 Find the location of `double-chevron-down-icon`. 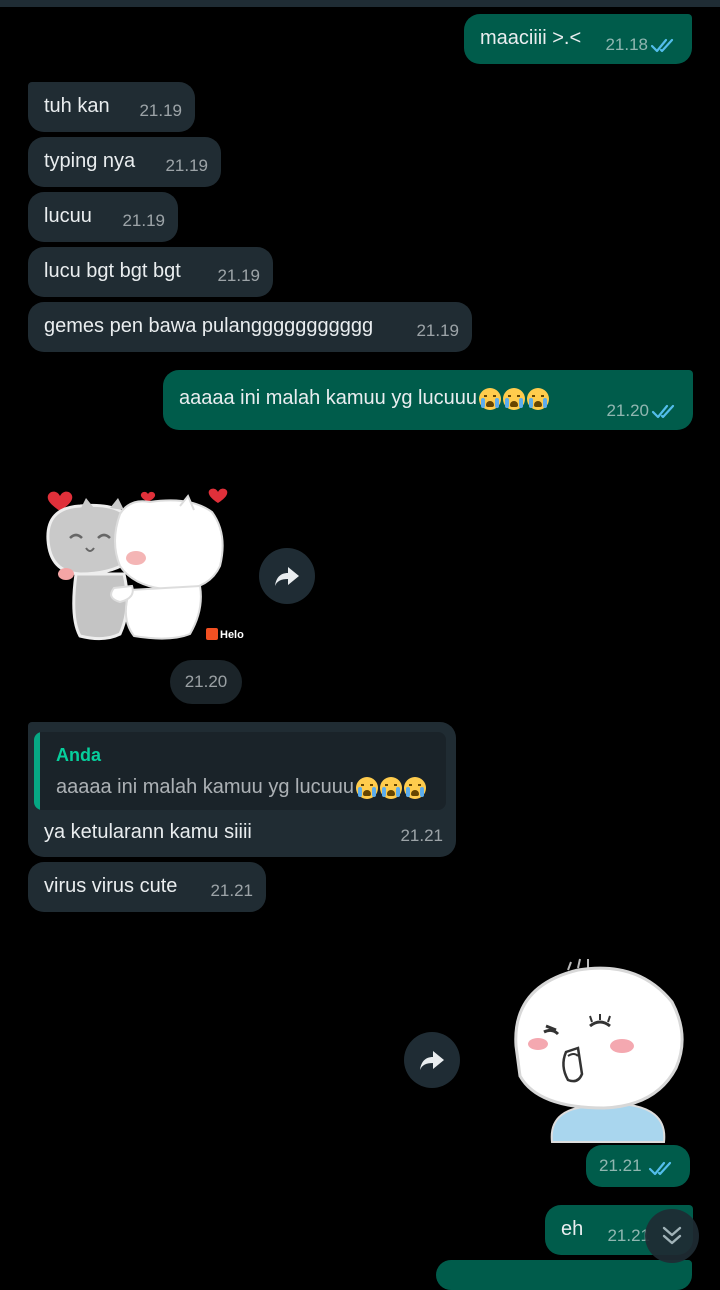

double-chevron-down-icon is located at coordinates (672, 1235).